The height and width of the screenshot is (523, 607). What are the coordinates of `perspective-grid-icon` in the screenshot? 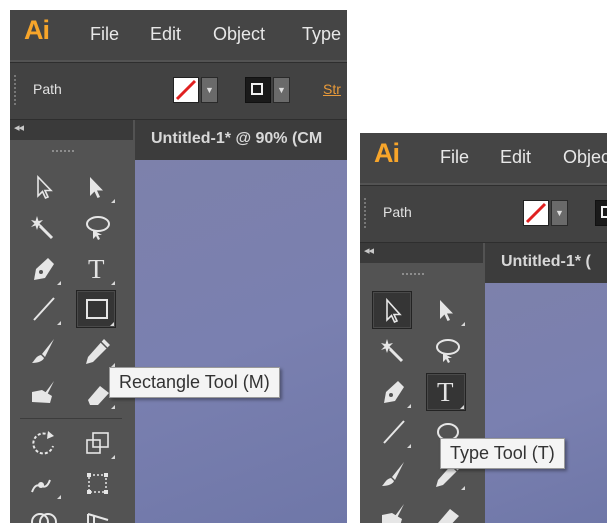 It's located at (98, 518).